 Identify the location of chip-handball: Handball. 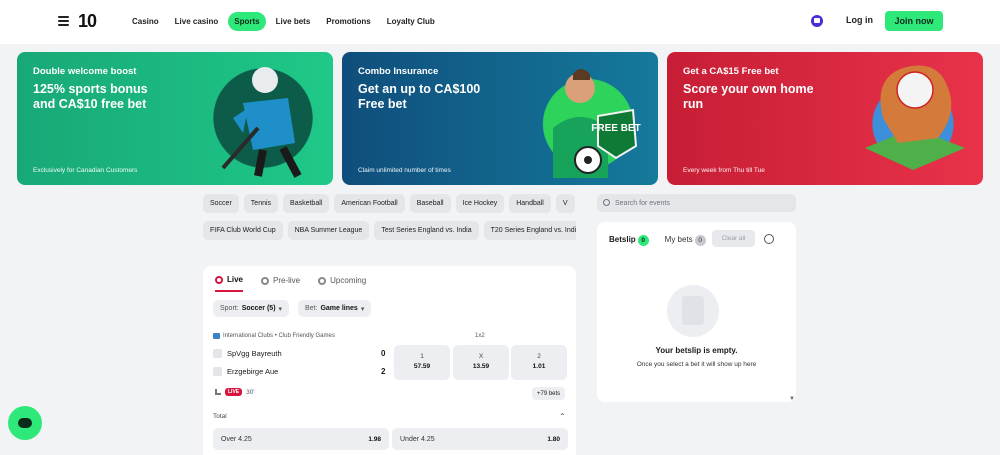
(530, 203).